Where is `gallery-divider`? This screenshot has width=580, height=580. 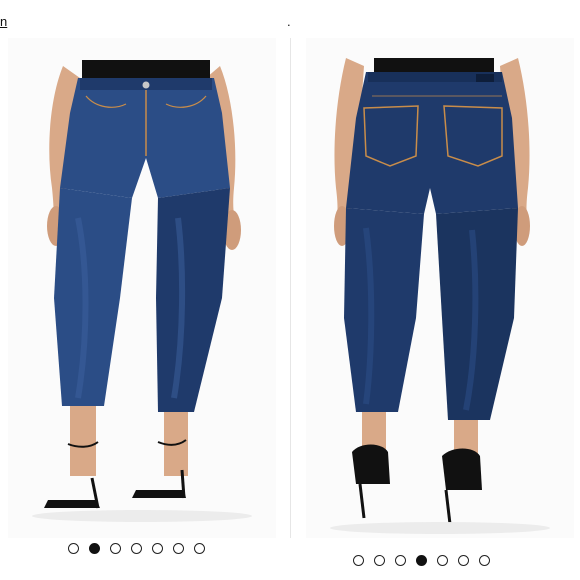
gallery-divider is located at coordinates (290, 288).